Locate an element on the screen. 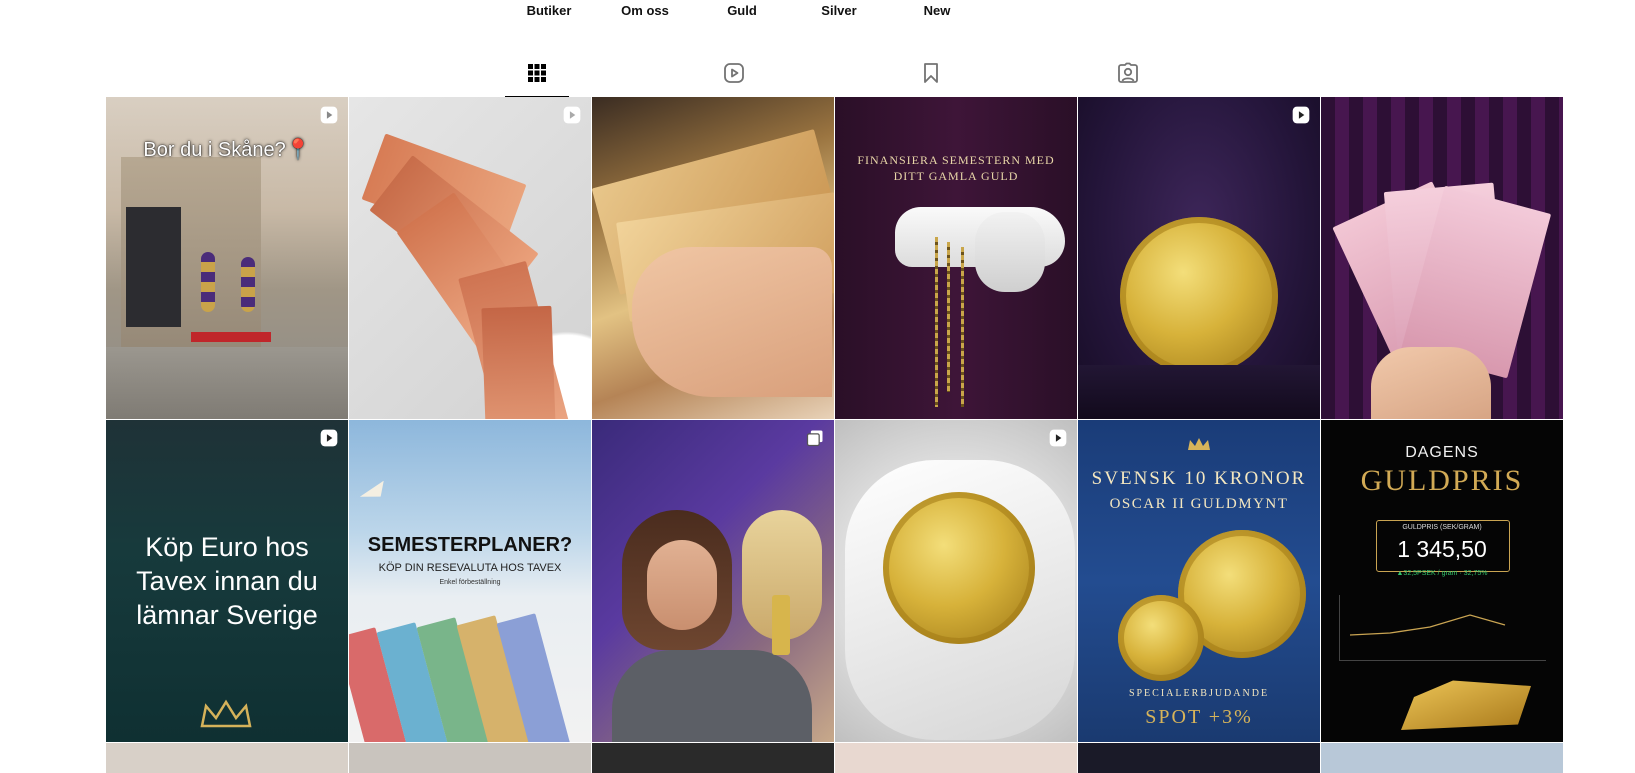  white-glove is located at coordinates (1010, 252).